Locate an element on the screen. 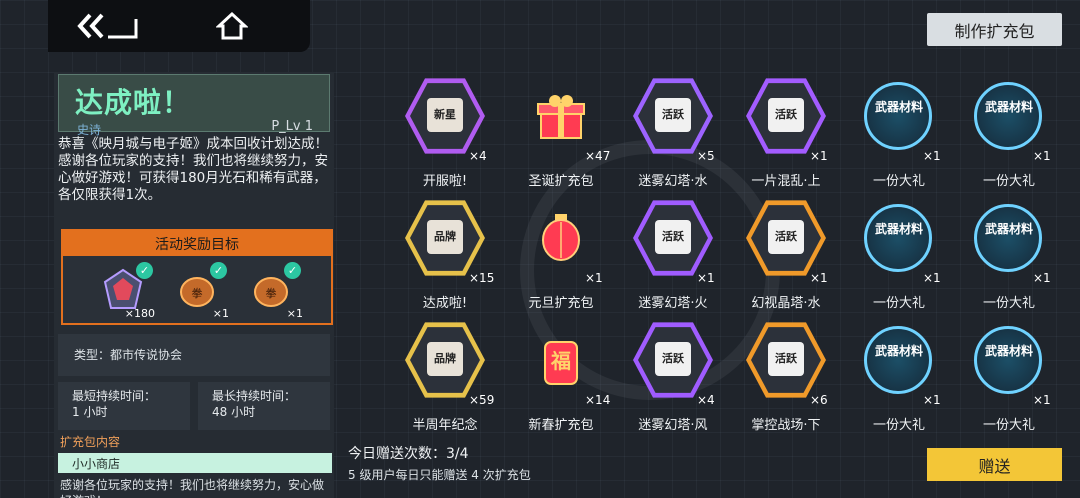 The width and height of the screenshot is (1080, 498). max-duration: 最长持续时间： 48 小时 is located at coordinates (264, 406).